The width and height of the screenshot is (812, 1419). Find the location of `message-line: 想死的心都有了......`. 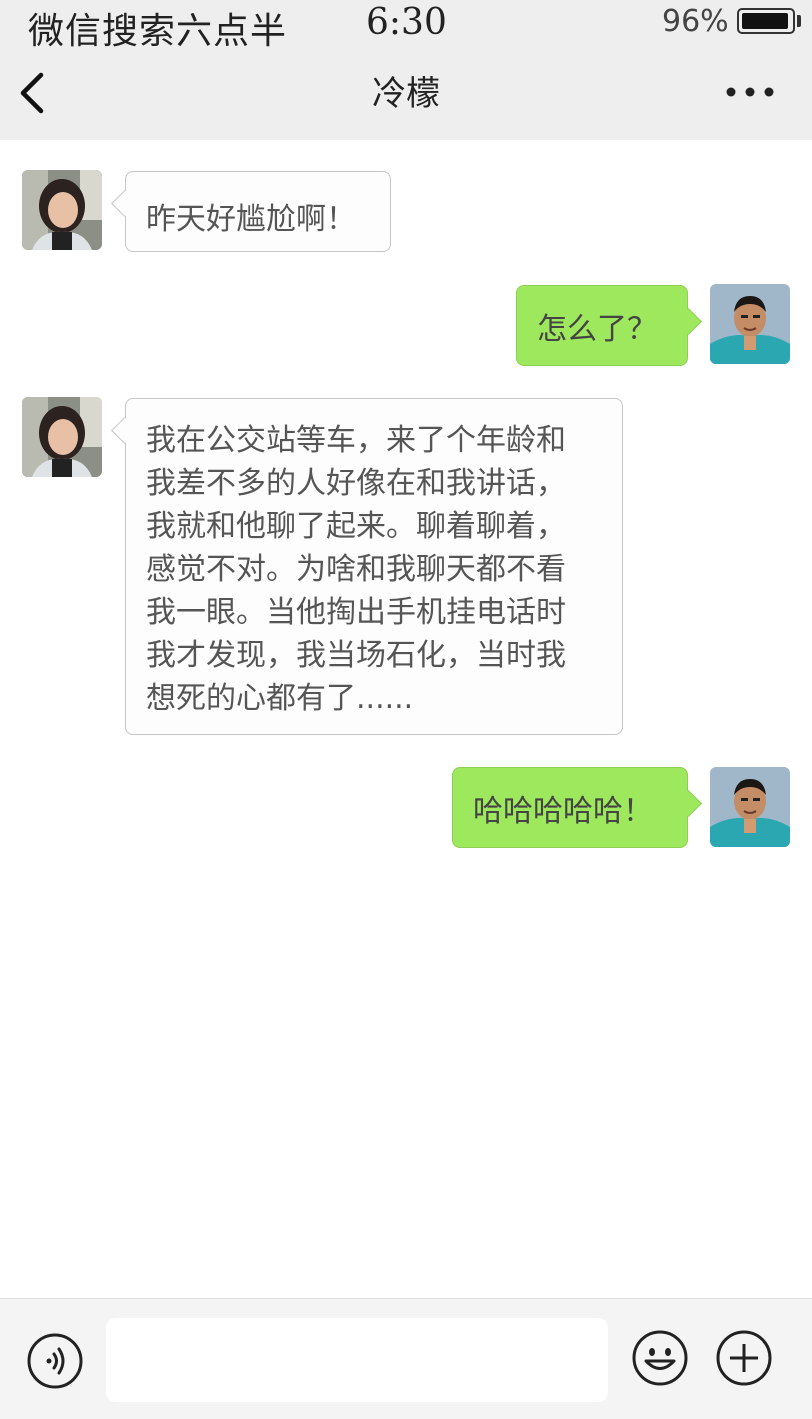

message-line: 想死的心都有了...... is located at coordinates (280, 698).